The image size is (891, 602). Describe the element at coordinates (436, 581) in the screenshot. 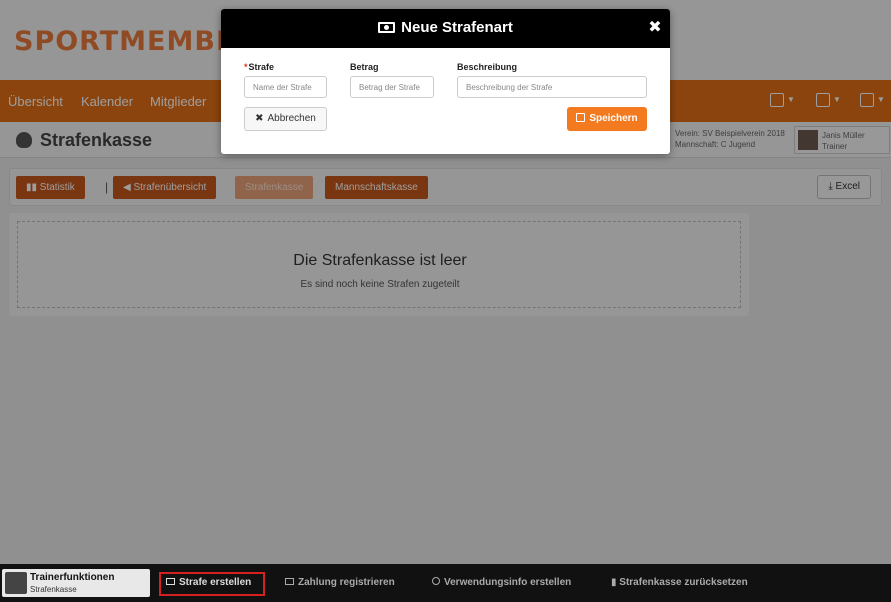

I see `plus-circle-icon` at that location.